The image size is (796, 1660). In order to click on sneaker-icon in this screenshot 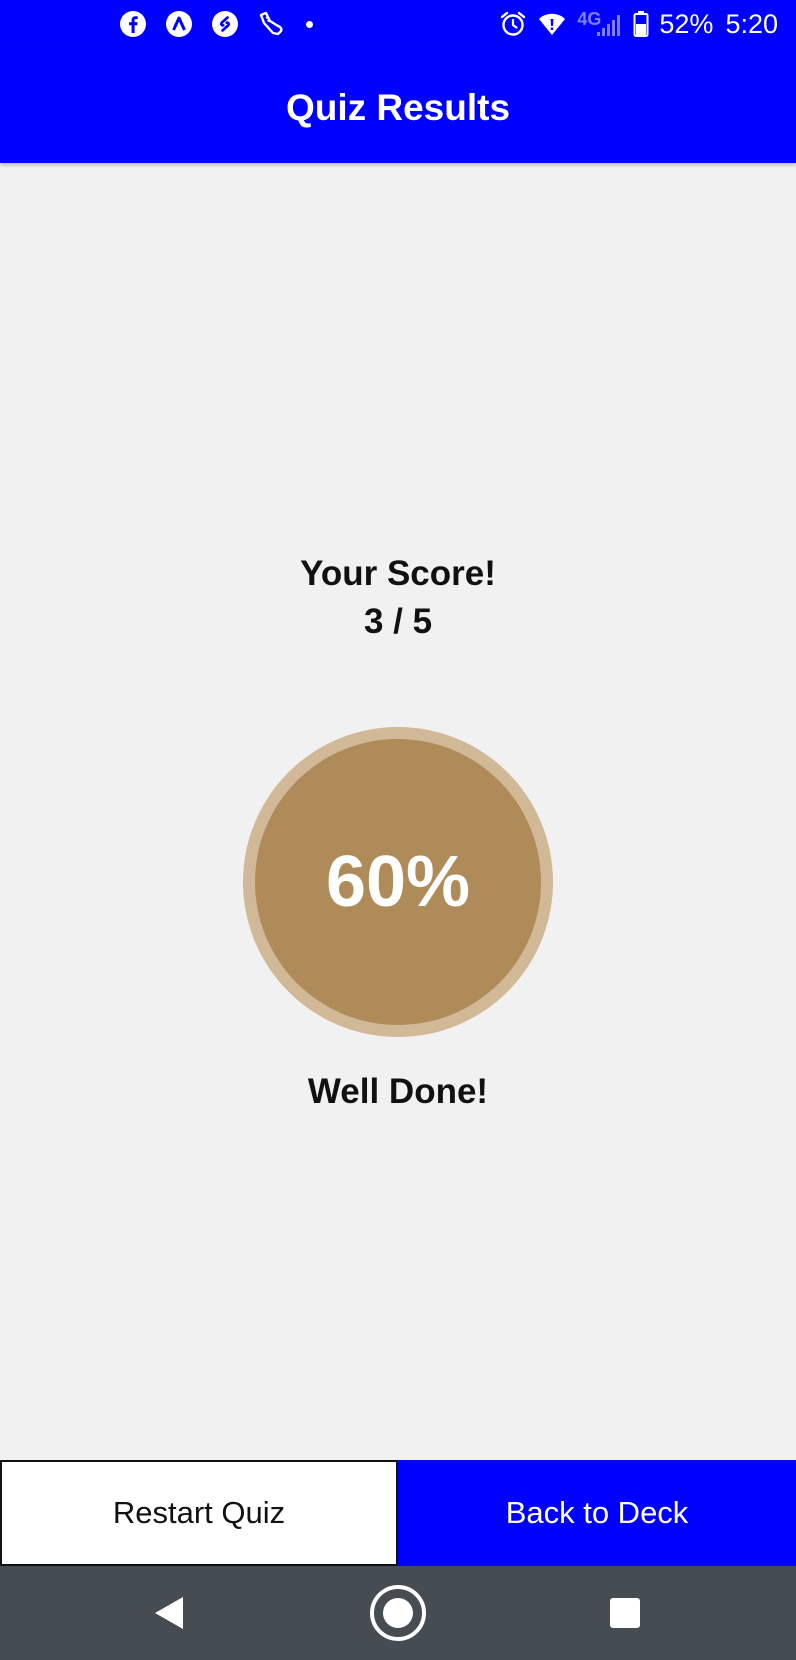, I will do `click(271, 23)`.